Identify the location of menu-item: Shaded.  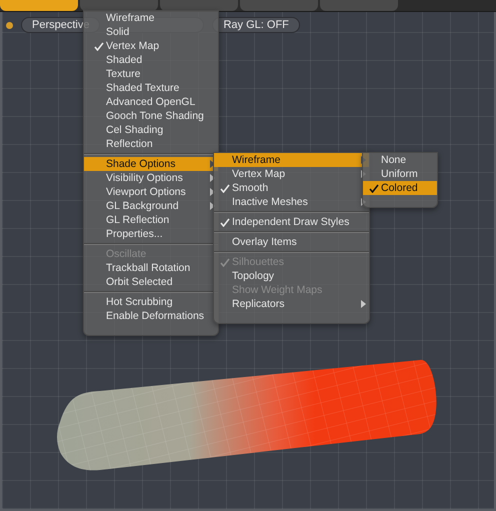
(151, 60).